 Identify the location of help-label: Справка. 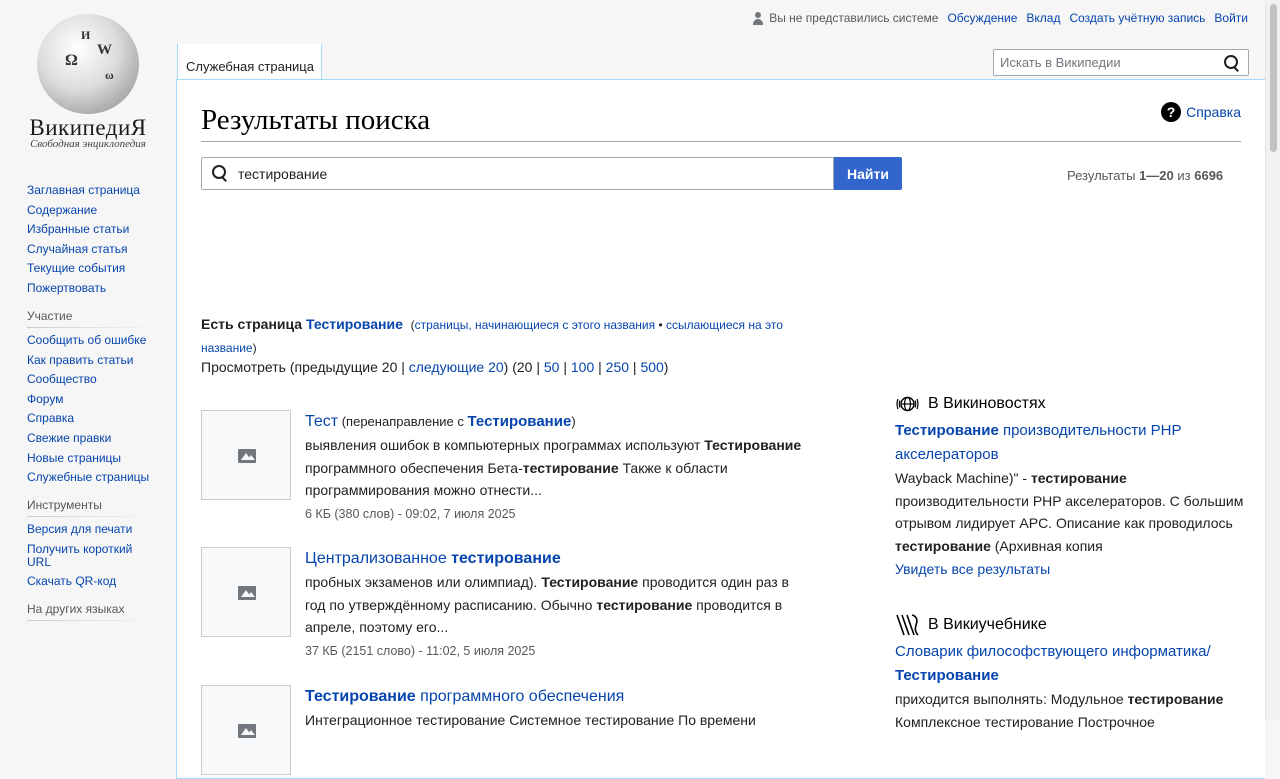
(1213, 112).